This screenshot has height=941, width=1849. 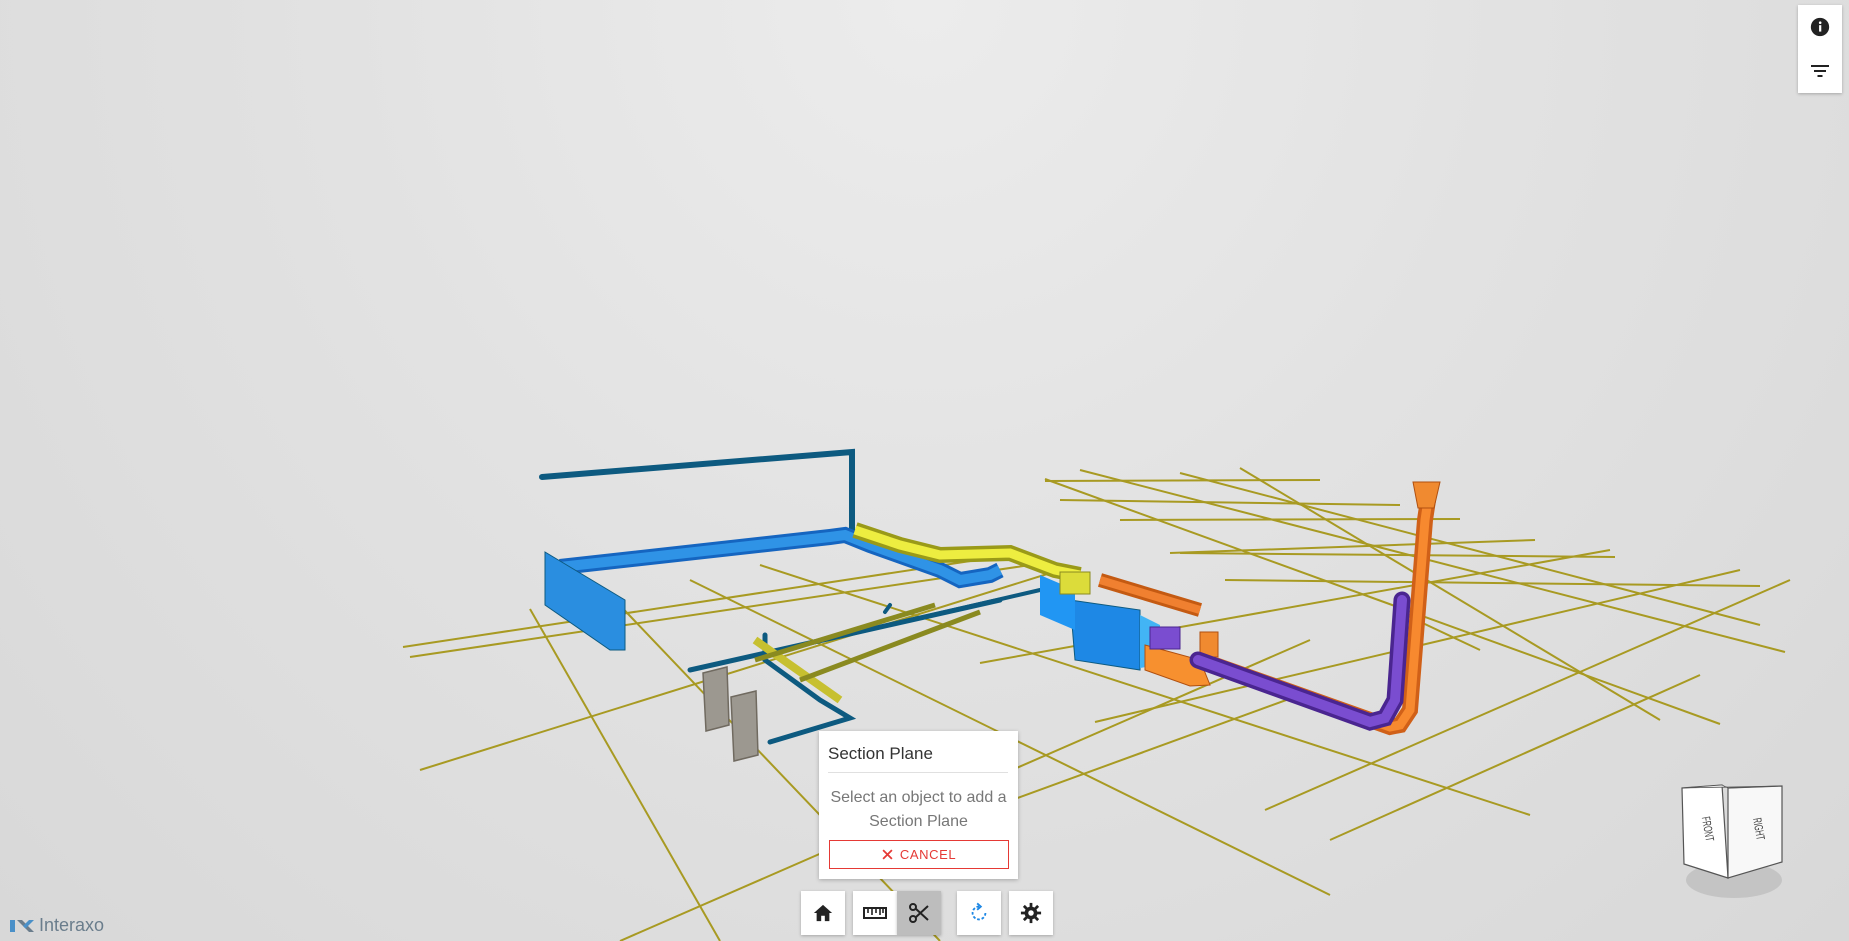 I want to click on equipment-panels, so click(x=730, y=714).